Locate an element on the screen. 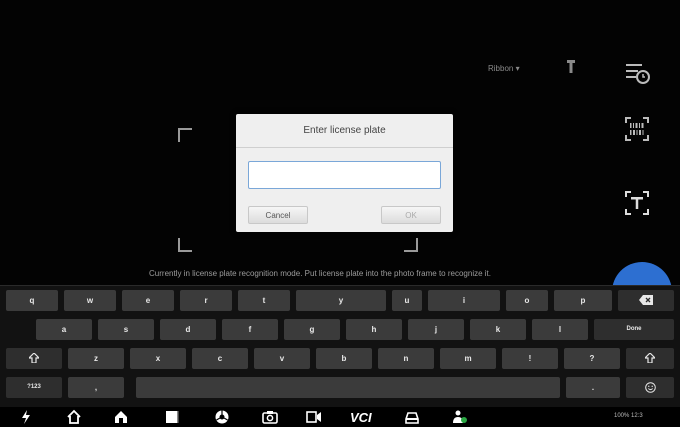 This screenshot has height=427, width=680. key-e: e is located at coordinates (148, 300).